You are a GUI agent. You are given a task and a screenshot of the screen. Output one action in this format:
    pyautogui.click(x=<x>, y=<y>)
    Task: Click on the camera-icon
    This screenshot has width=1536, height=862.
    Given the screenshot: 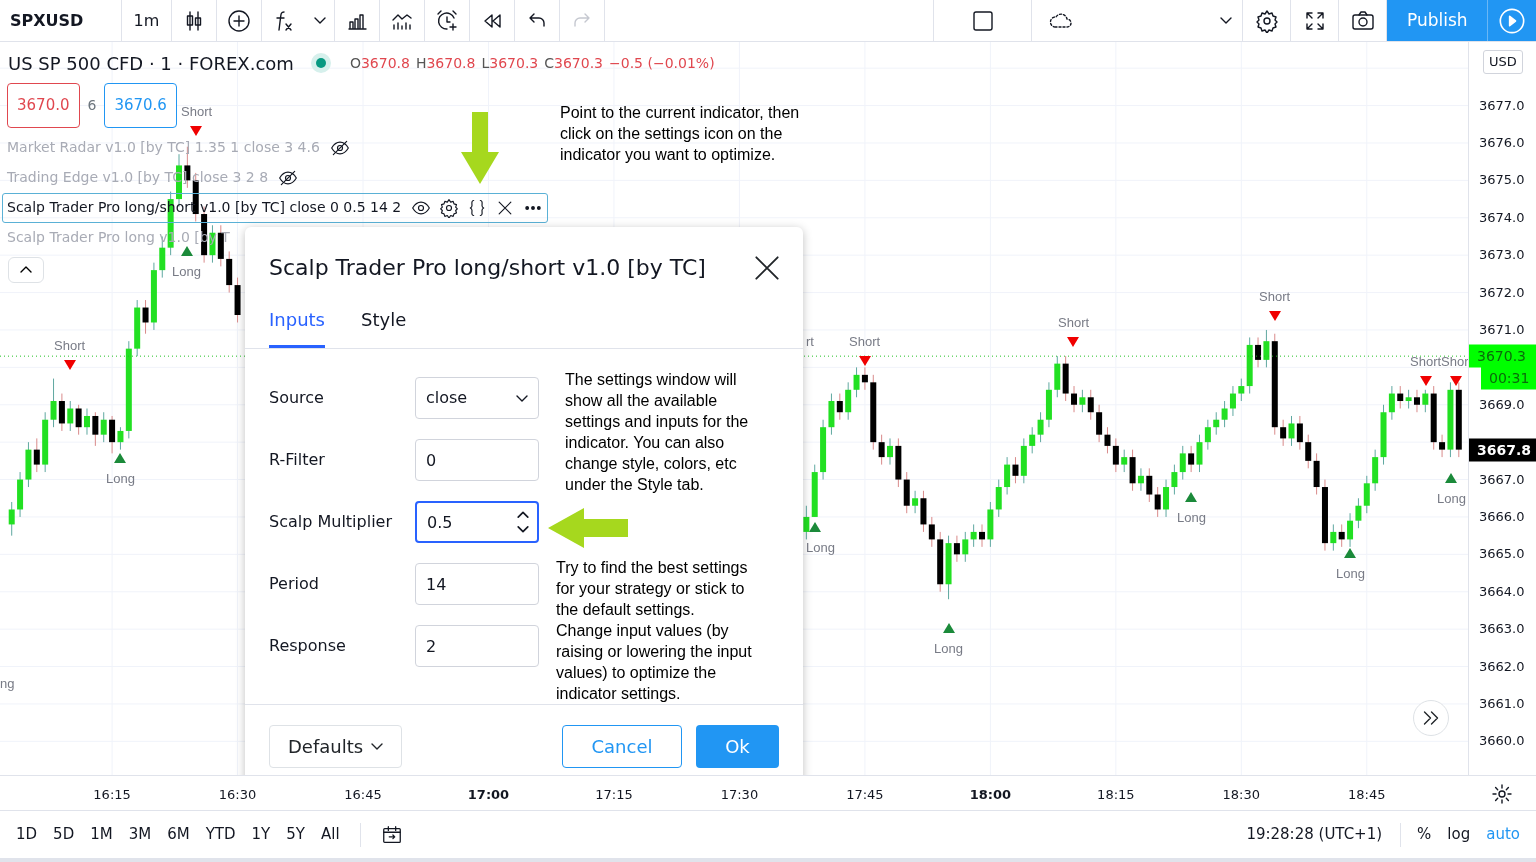 What is the action you would take?
    pyautogui.click(x=1362, y=20)
    